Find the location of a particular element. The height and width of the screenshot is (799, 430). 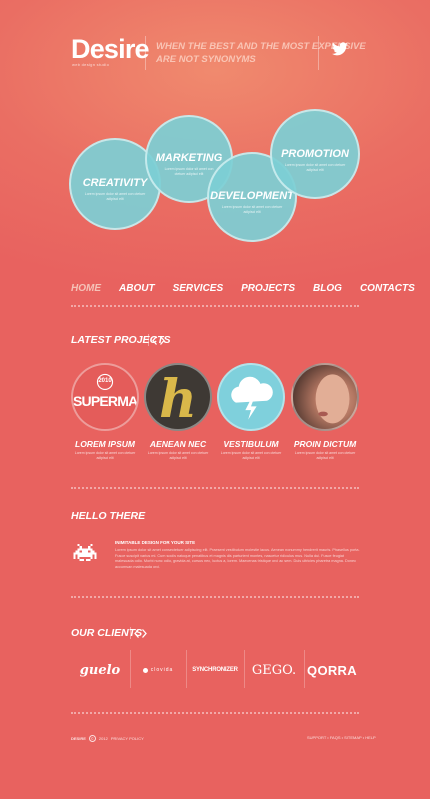

nav-contacts: Contacts is located at coordinates (387, 288).